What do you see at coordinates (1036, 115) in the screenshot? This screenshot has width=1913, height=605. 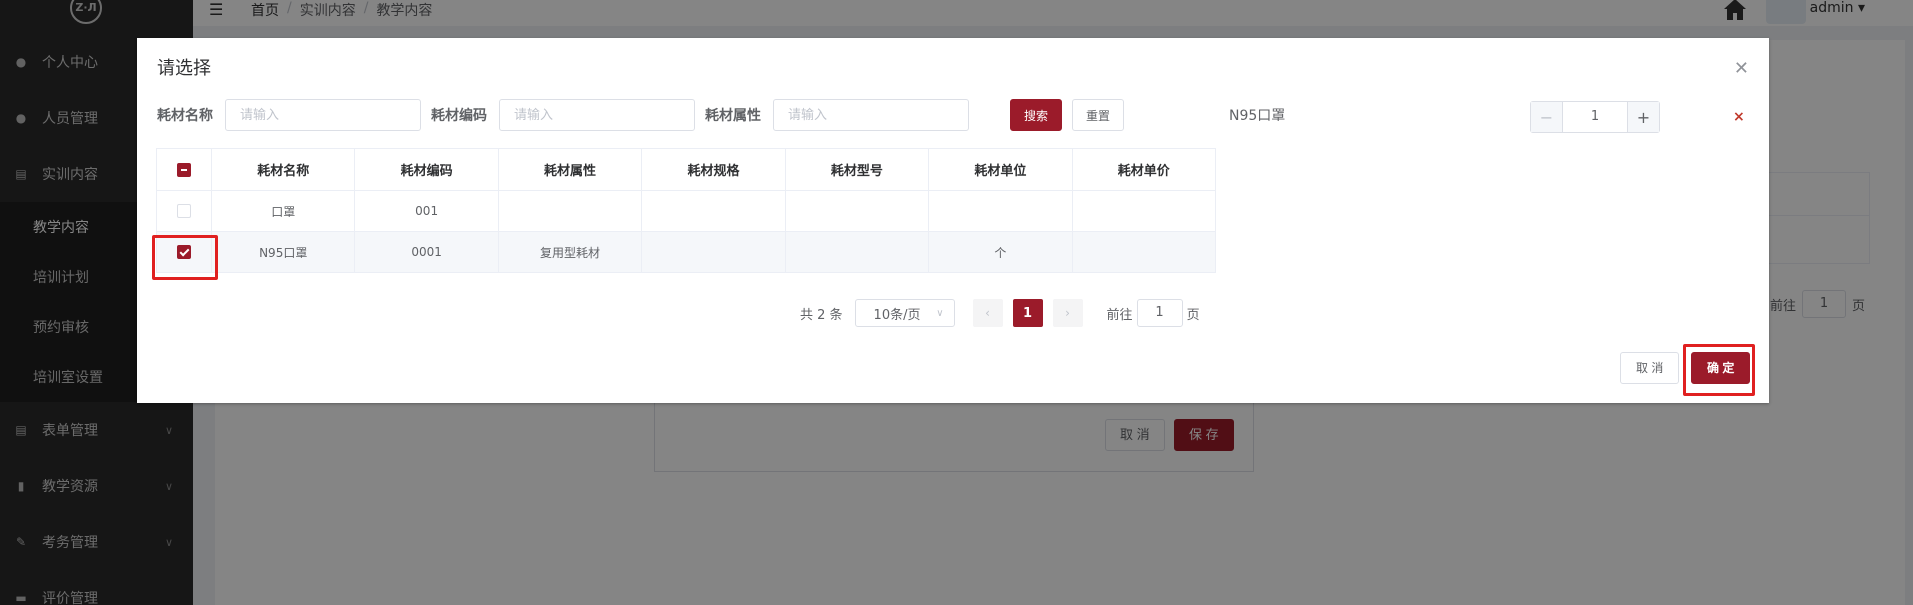 I see `search-button: 搜索` at bounding box center [1036, 115].